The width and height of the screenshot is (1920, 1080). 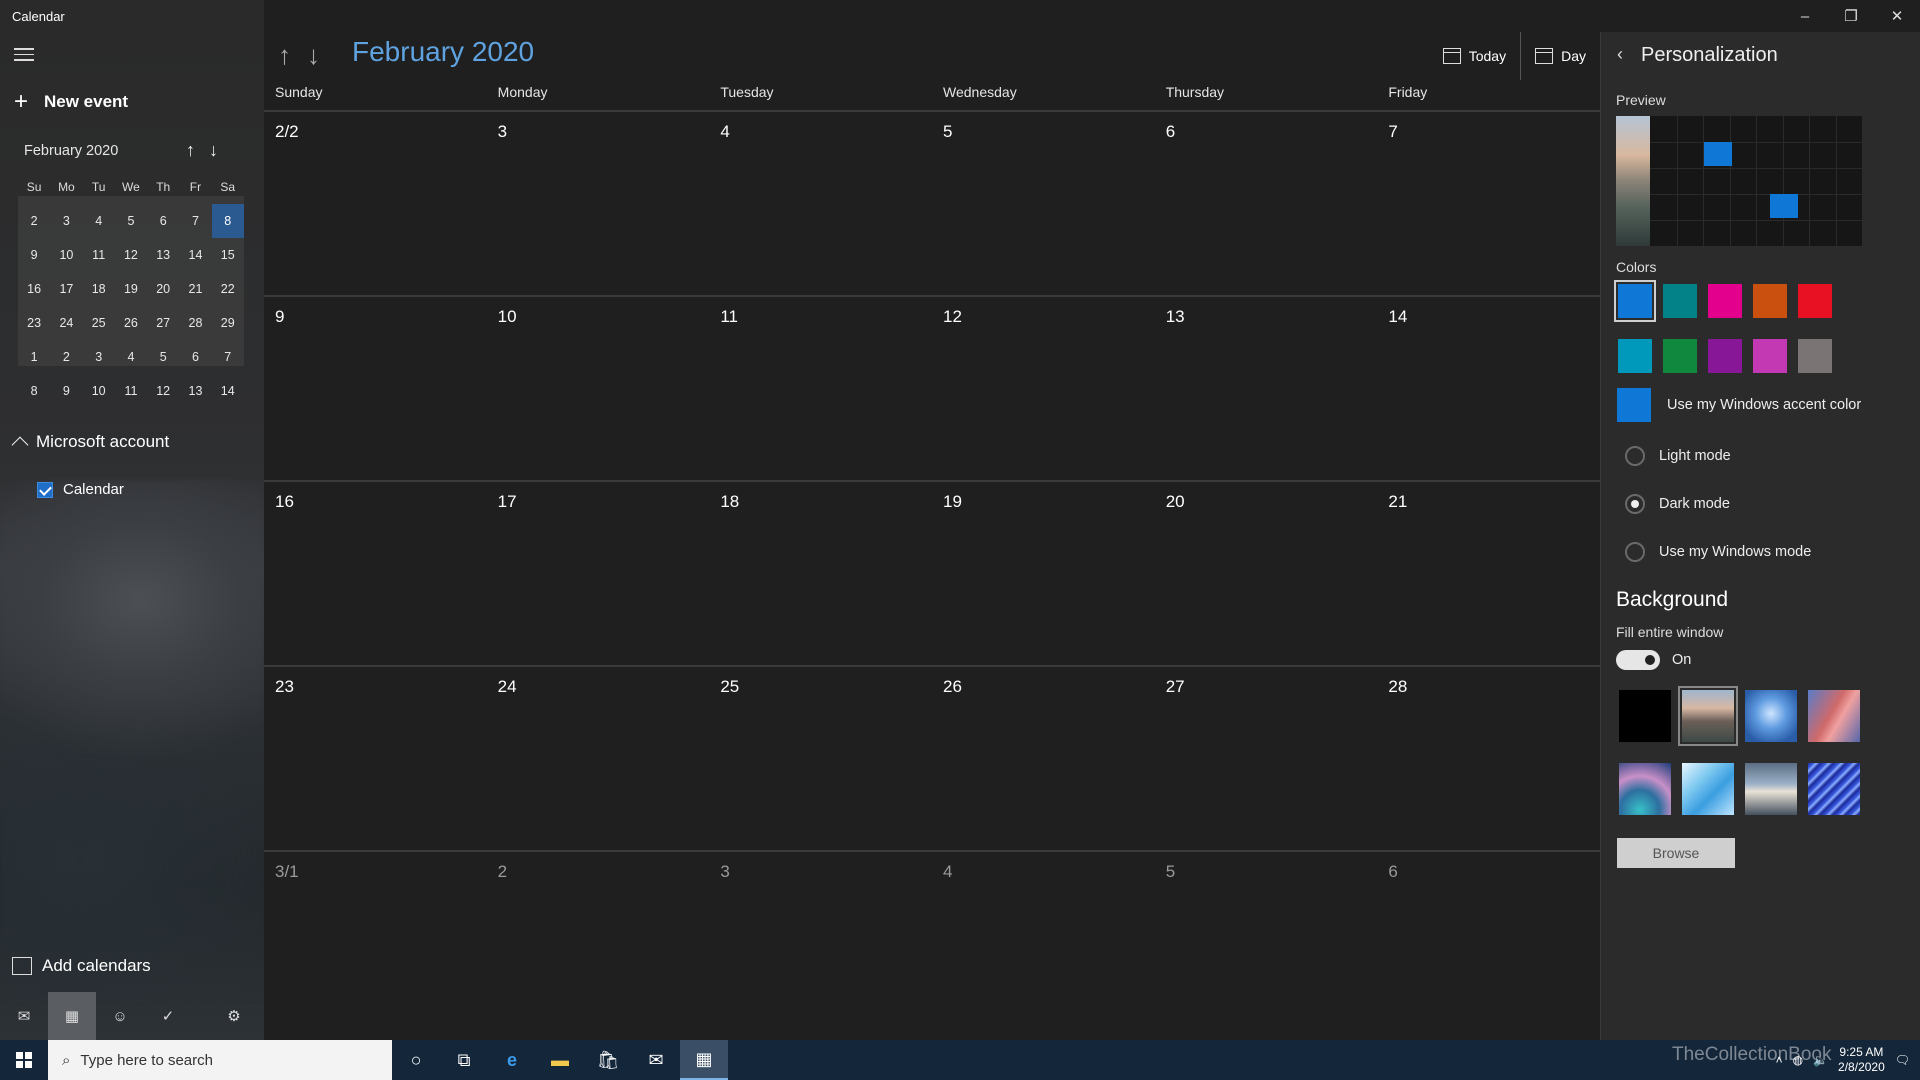 What do you see at coordinates (24, 55) in the screenshot?
I see `hamburger-menu-icon` at bounding box center [24, 55].